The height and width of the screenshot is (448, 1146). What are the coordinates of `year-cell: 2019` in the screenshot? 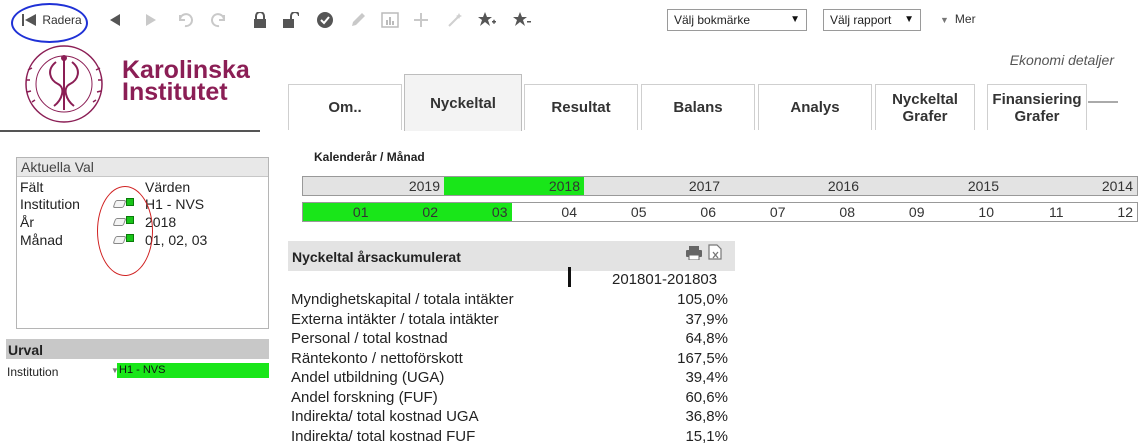 It's located at (373, 186).